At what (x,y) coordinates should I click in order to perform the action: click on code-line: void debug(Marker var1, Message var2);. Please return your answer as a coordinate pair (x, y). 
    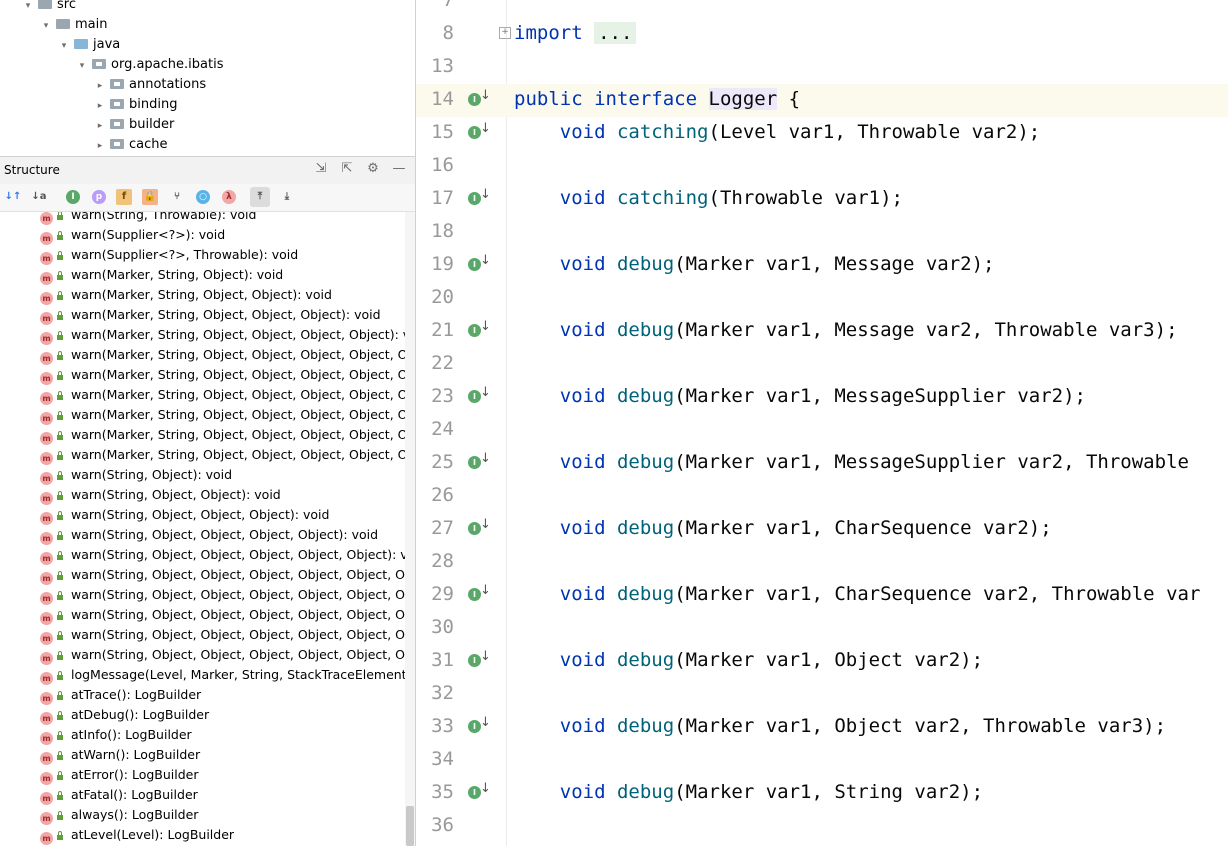
    Looking at the image, I should click on (754, 264).